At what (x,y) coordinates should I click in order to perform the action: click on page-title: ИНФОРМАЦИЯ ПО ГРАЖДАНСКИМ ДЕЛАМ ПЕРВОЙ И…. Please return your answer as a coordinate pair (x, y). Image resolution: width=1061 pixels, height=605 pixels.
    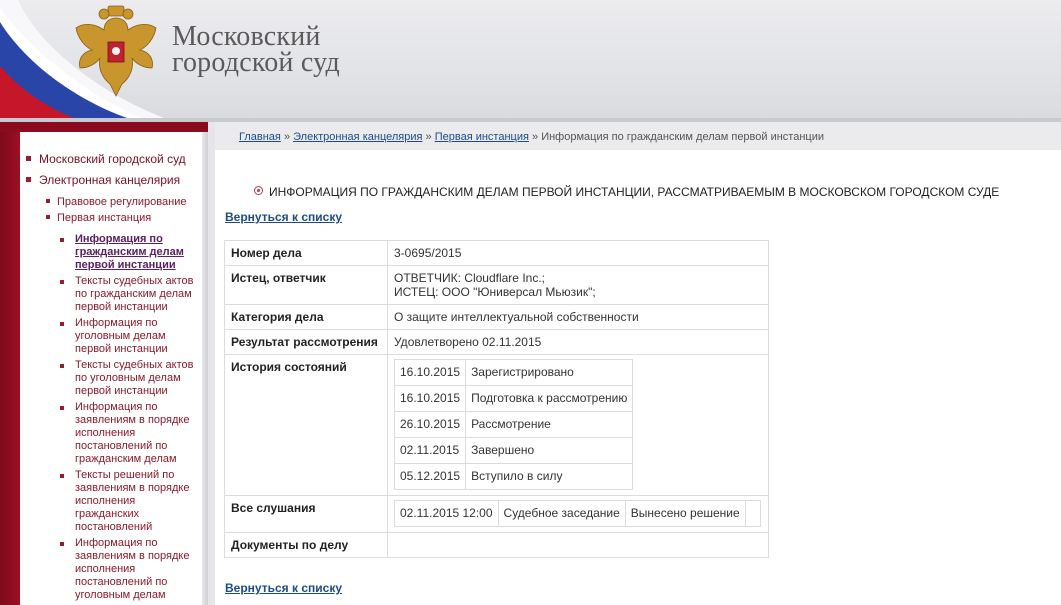
    Looking at the image, I should click on (626, 192).